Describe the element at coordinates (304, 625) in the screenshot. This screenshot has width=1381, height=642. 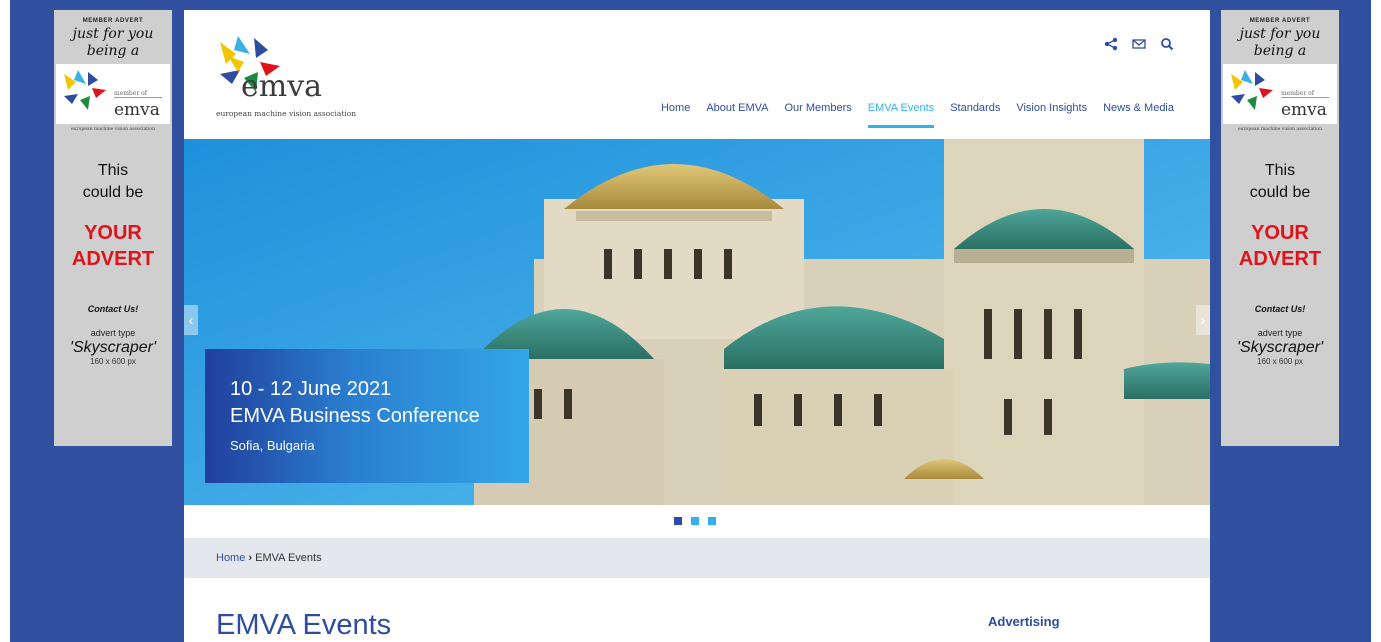
I see `page-title: EMVA Events` at that location.